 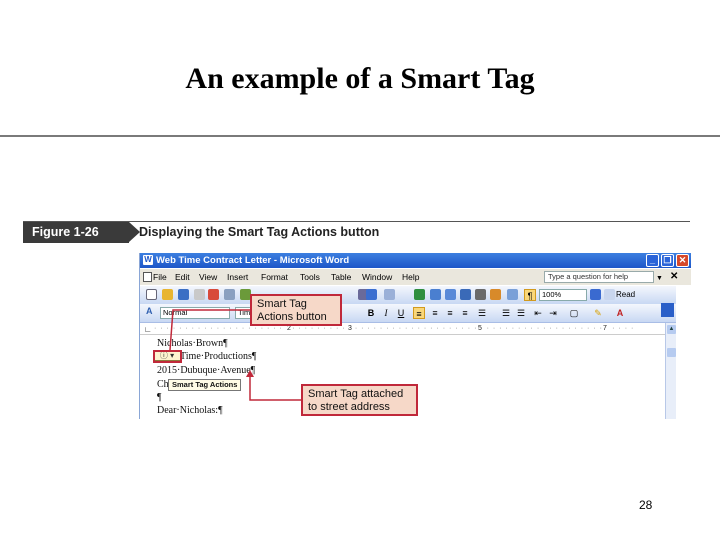 What do you see at coordinates (209, 330) in the screenshot?
I see `callout-leader-actions` at bounding box center [209, 330].